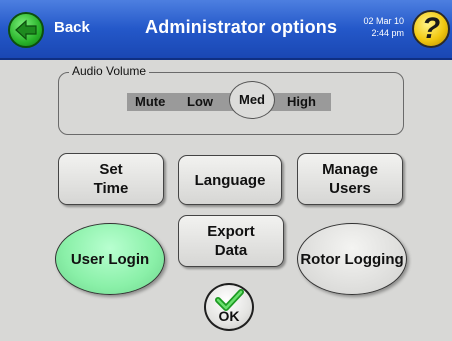 The width and height of the screenshot is (452, 341). I want to click on user-login-label-line1: User, so click(87, 259).